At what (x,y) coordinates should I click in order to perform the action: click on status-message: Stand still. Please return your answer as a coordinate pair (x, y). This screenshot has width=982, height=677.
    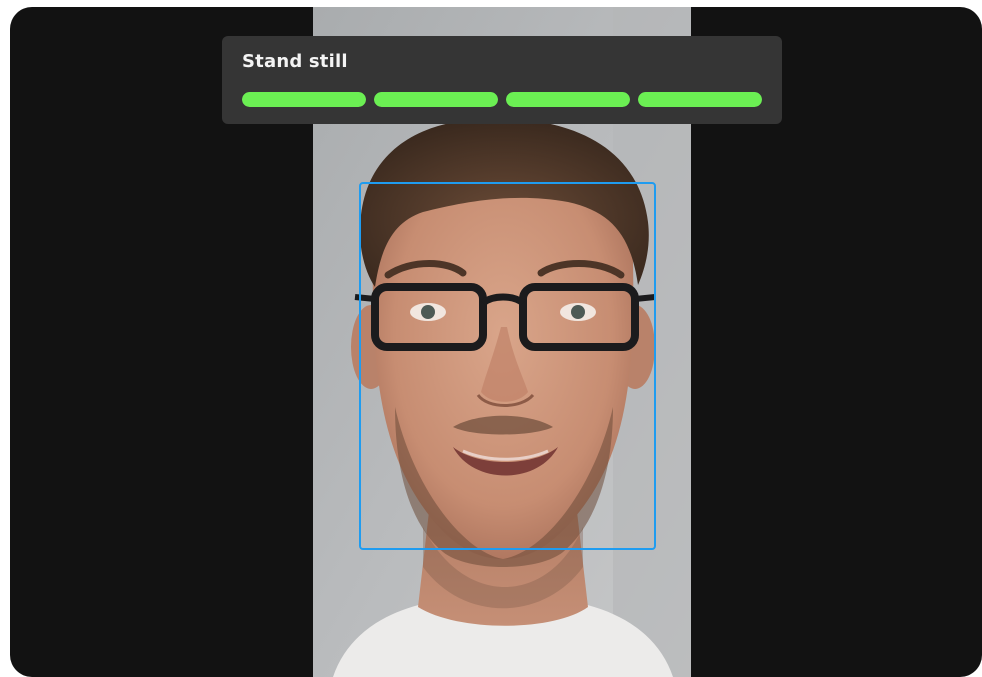
    Looking at the image, I should click on (295, 61).